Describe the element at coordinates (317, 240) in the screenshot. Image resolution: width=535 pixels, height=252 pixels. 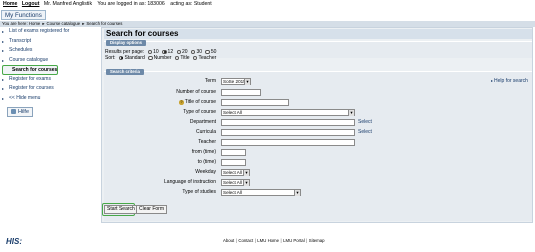
I see `footer-sitemap-link: Sitemap` at that location.